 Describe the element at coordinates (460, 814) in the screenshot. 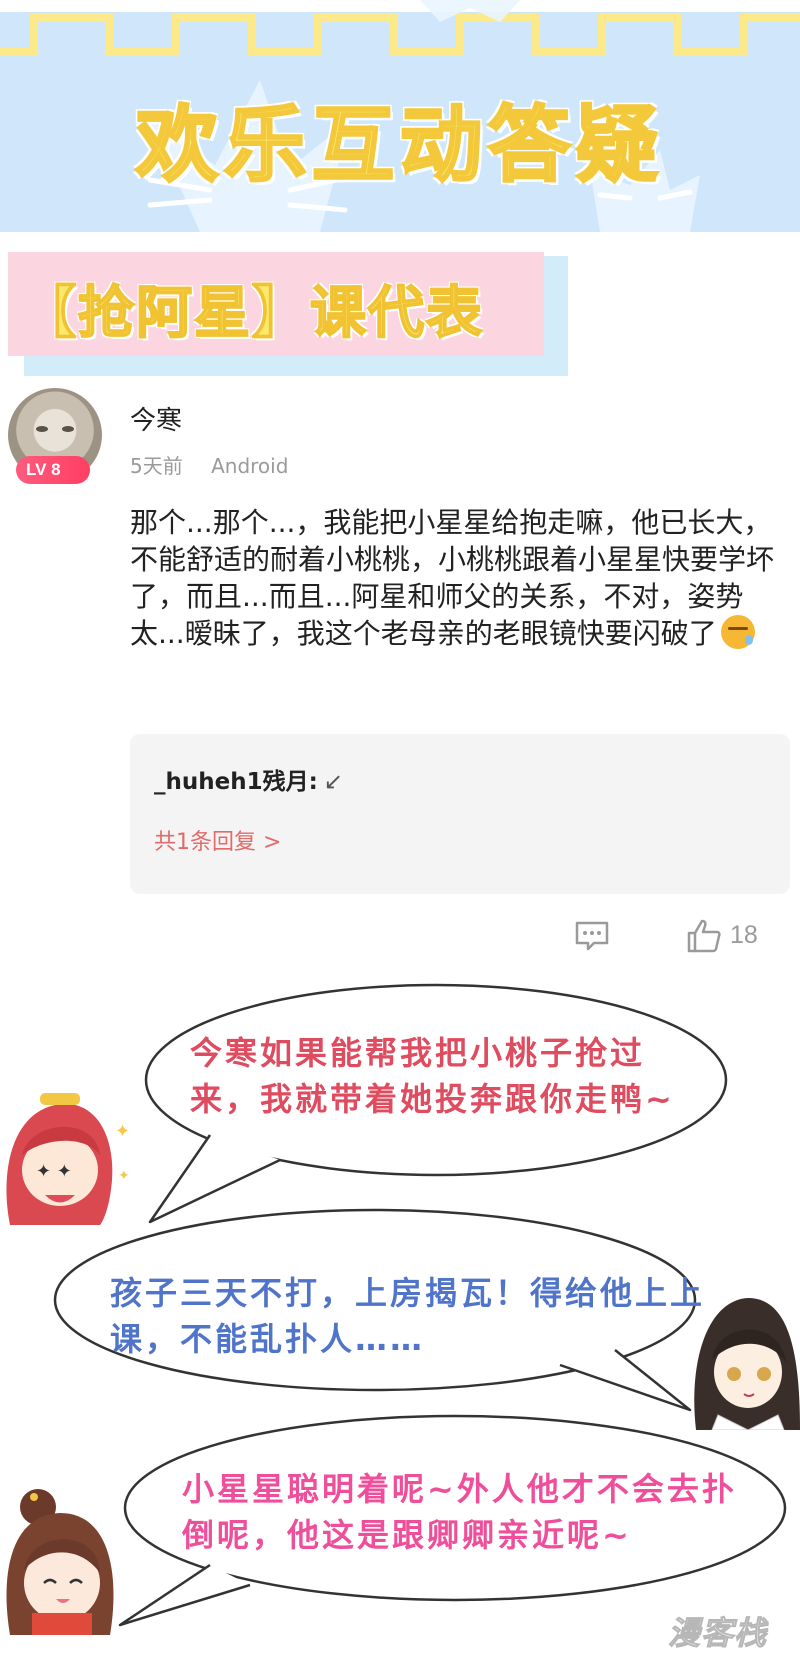

I see `reply-preview: _huheh1残月: ↙ 共1条回复 >` at that location.